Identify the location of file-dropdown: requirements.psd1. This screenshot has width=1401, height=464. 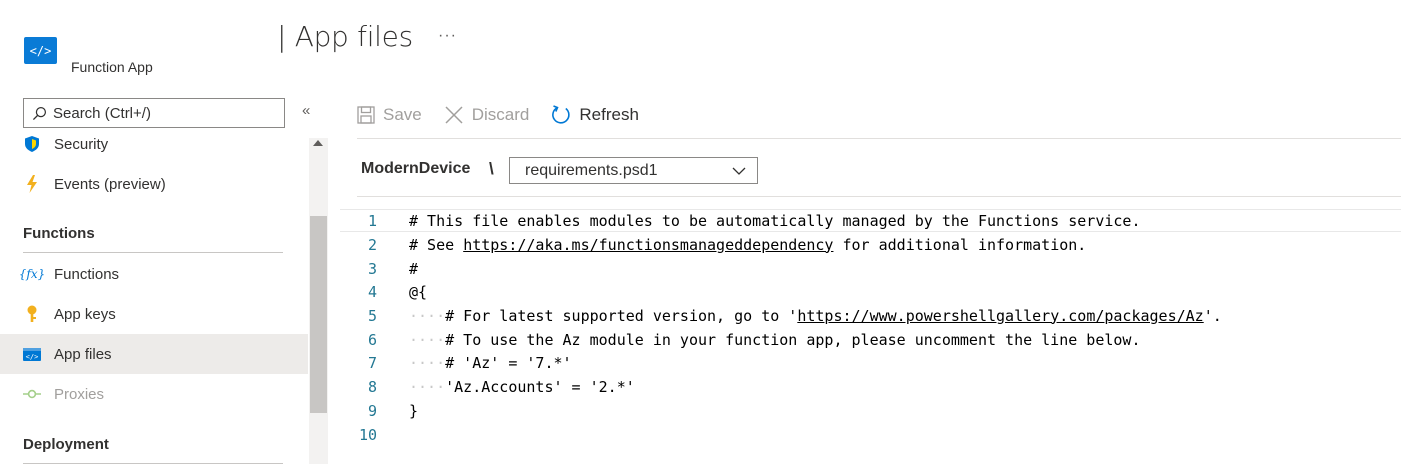
(633, 170).